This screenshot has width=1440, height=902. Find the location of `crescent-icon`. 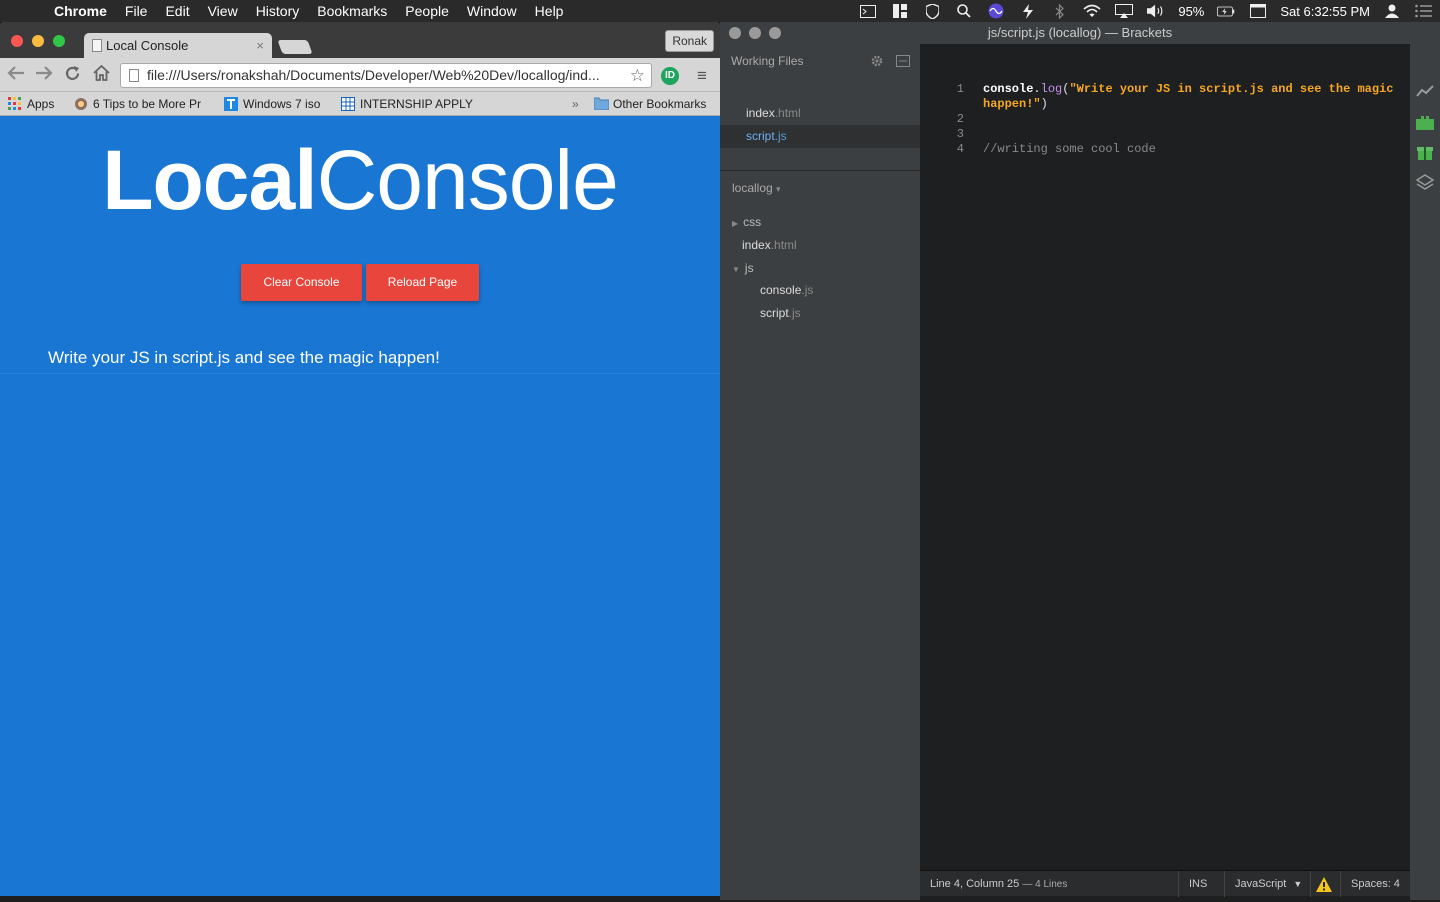

crescent-icon is located at coordinates (836, 11).